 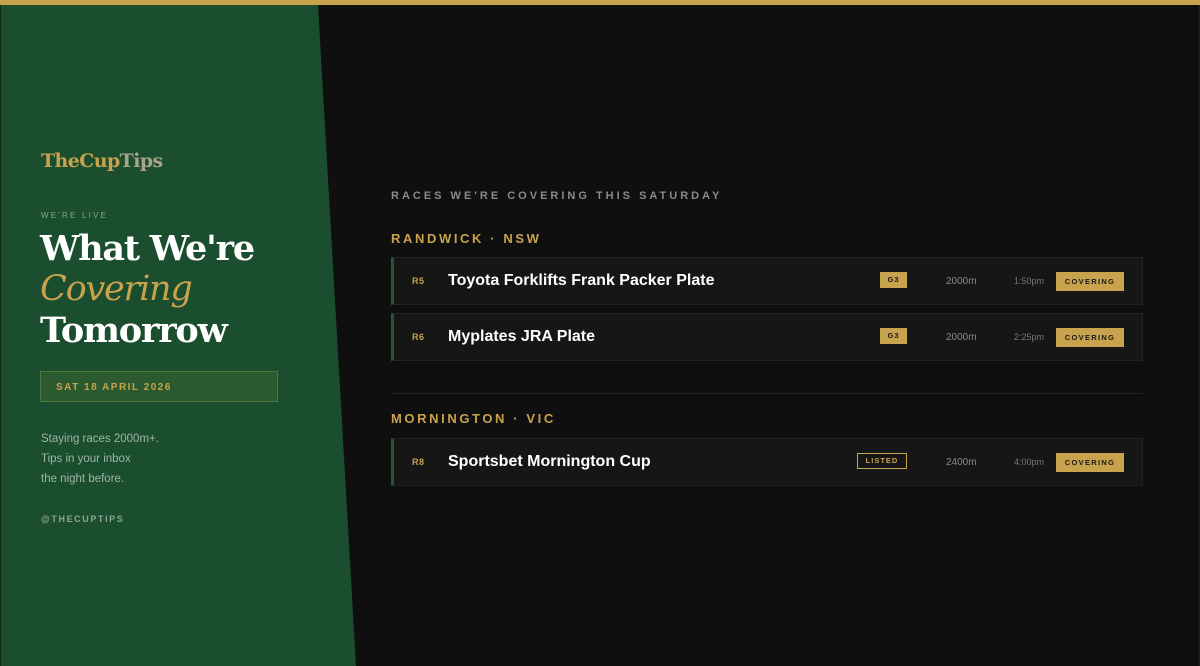 I want to click on race-title: Toyota Forklifts Frank Packer Plate, so click(x=581, y=280).